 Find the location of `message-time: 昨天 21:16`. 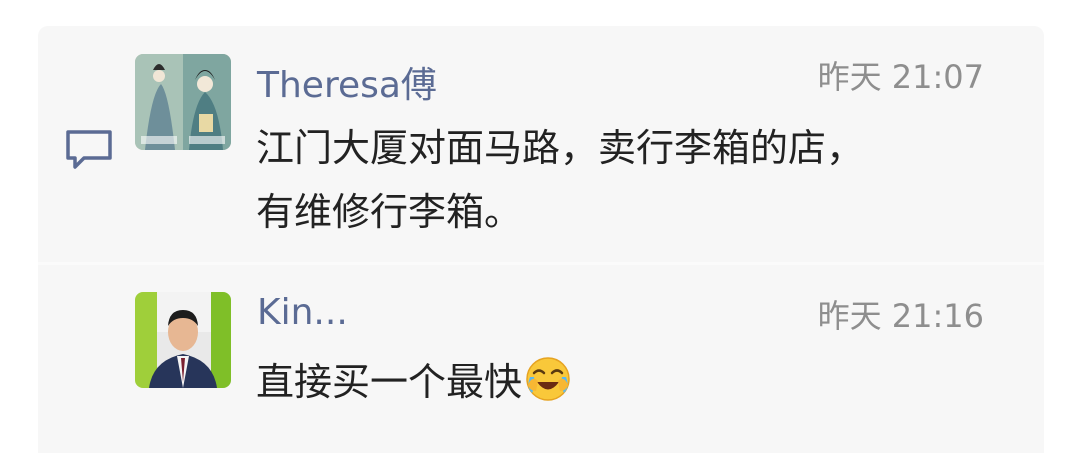

message-time: 昨天 21:16 is located at coordinates (900, 316).